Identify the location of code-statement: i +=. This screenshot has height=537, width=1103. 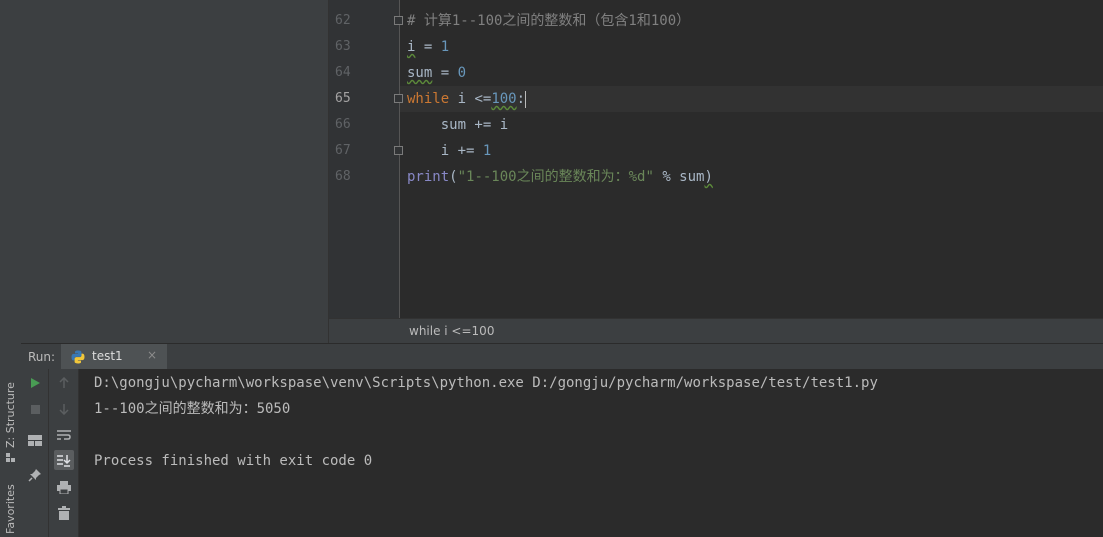
(445, 151).